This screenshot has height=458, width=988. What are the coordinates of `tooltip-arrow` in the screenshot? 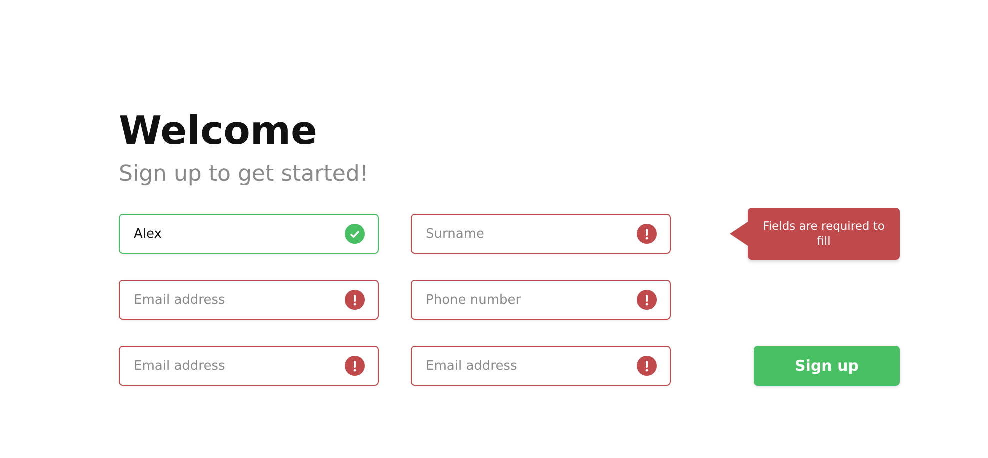 It's located at (739, 234).